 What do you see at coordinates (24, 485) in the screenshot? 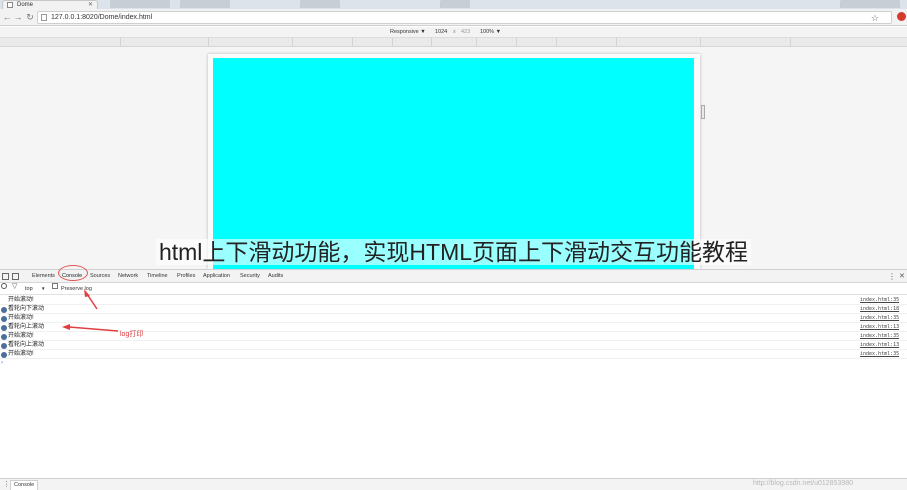
I see `drawer-tab-console: Console` at bounding box center [24, 485].